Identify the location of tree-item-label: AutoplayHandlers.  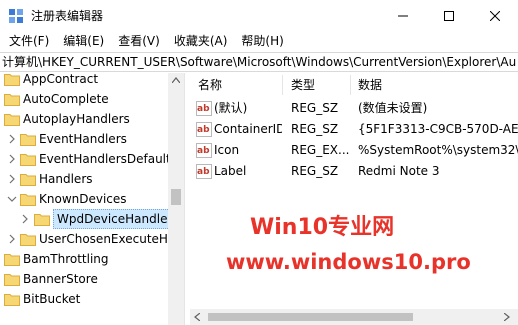
(76, 119).